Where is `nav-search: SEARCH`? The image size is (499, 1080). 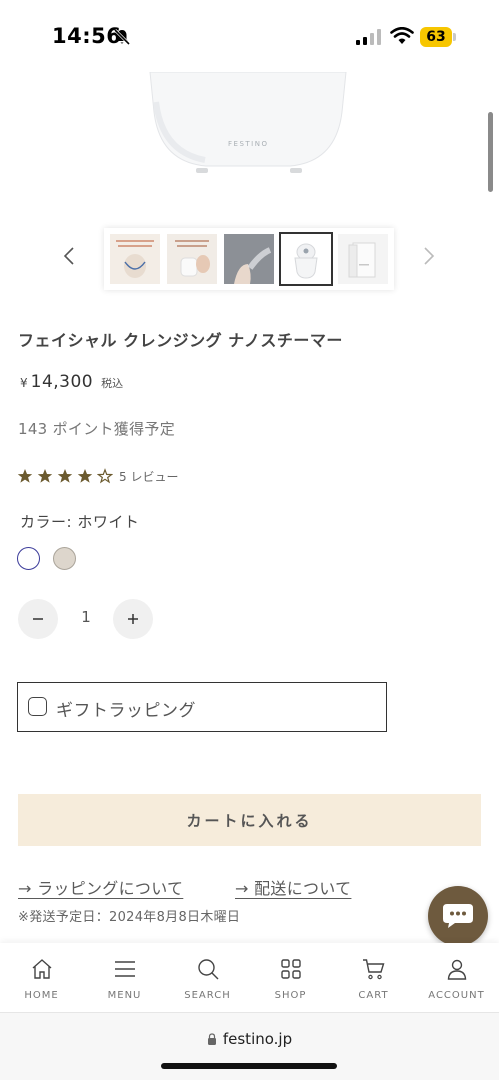
nav-search: SEARCH is located at coordinates (207, 983).